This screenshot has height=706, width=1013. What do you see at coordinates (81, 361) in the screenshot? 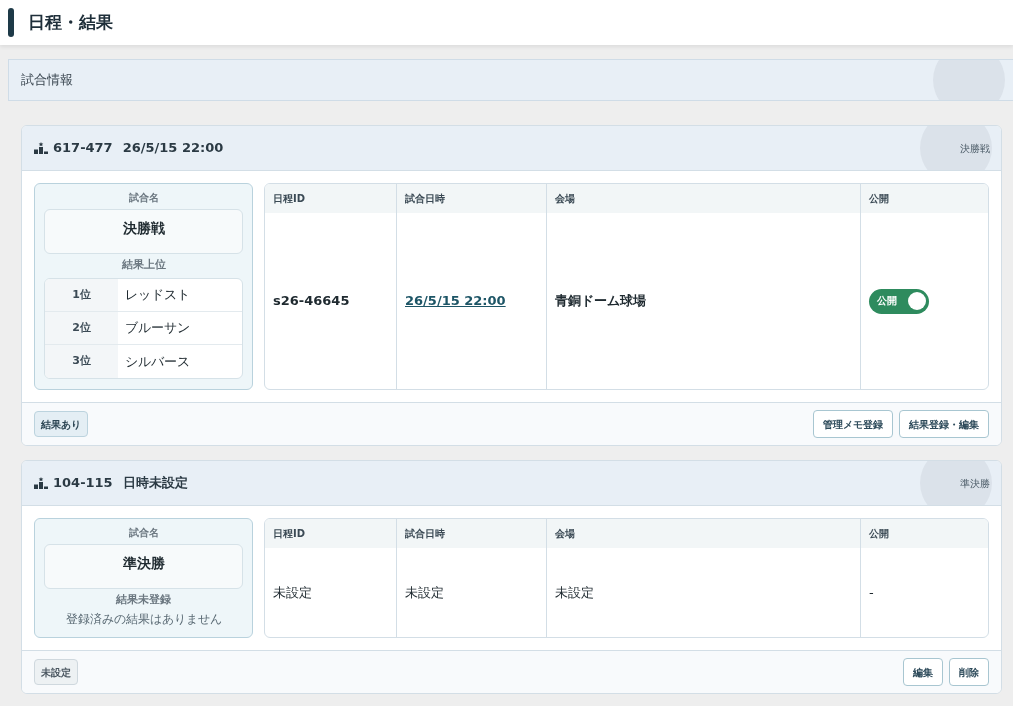
I see `rank-cell: 3位` at bounding box center [81, 361].